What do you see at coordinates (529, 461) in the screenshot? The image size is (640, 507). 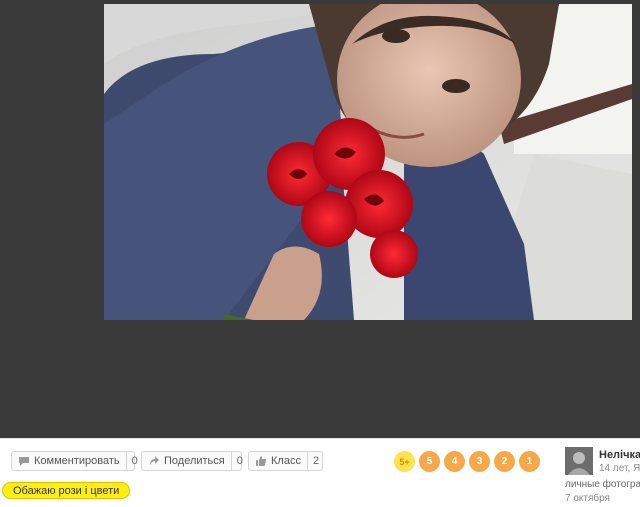 I see `rating-1: 1` at bounding box center [529, 461].